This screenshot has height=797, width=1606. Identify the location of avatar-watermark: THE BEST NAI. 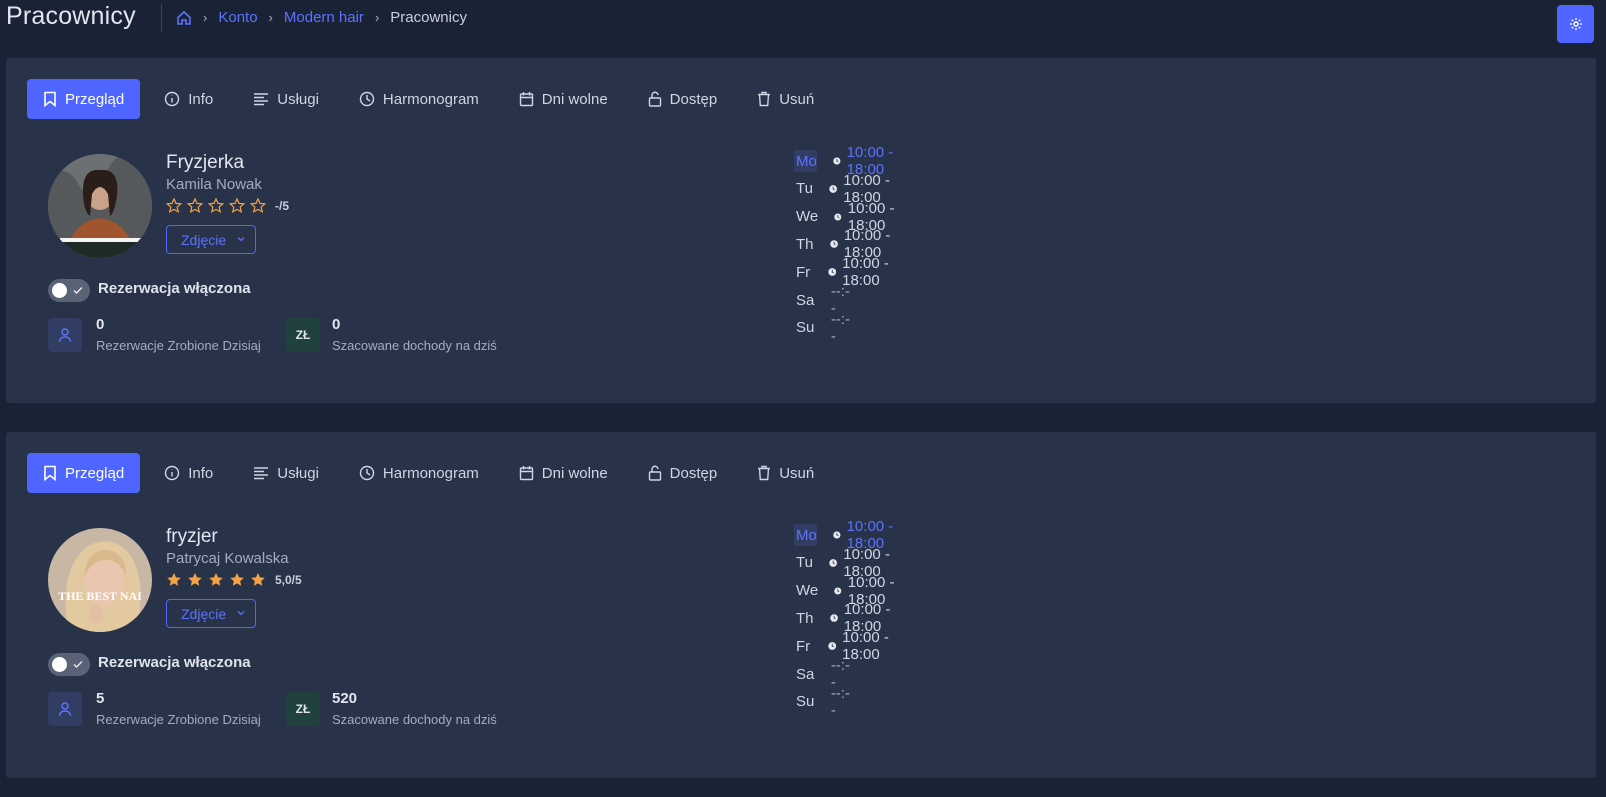
(100, 596).